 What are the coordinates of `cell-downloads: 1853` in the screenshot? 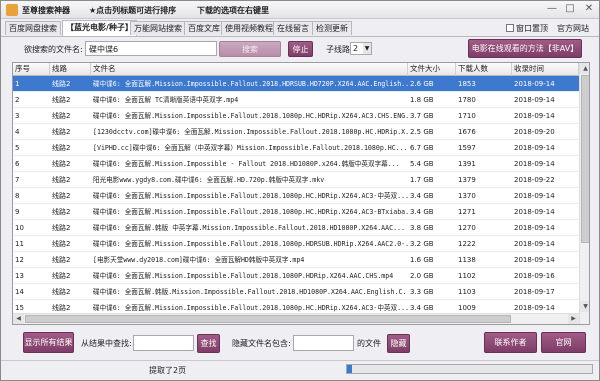 It's located at (467, 84).